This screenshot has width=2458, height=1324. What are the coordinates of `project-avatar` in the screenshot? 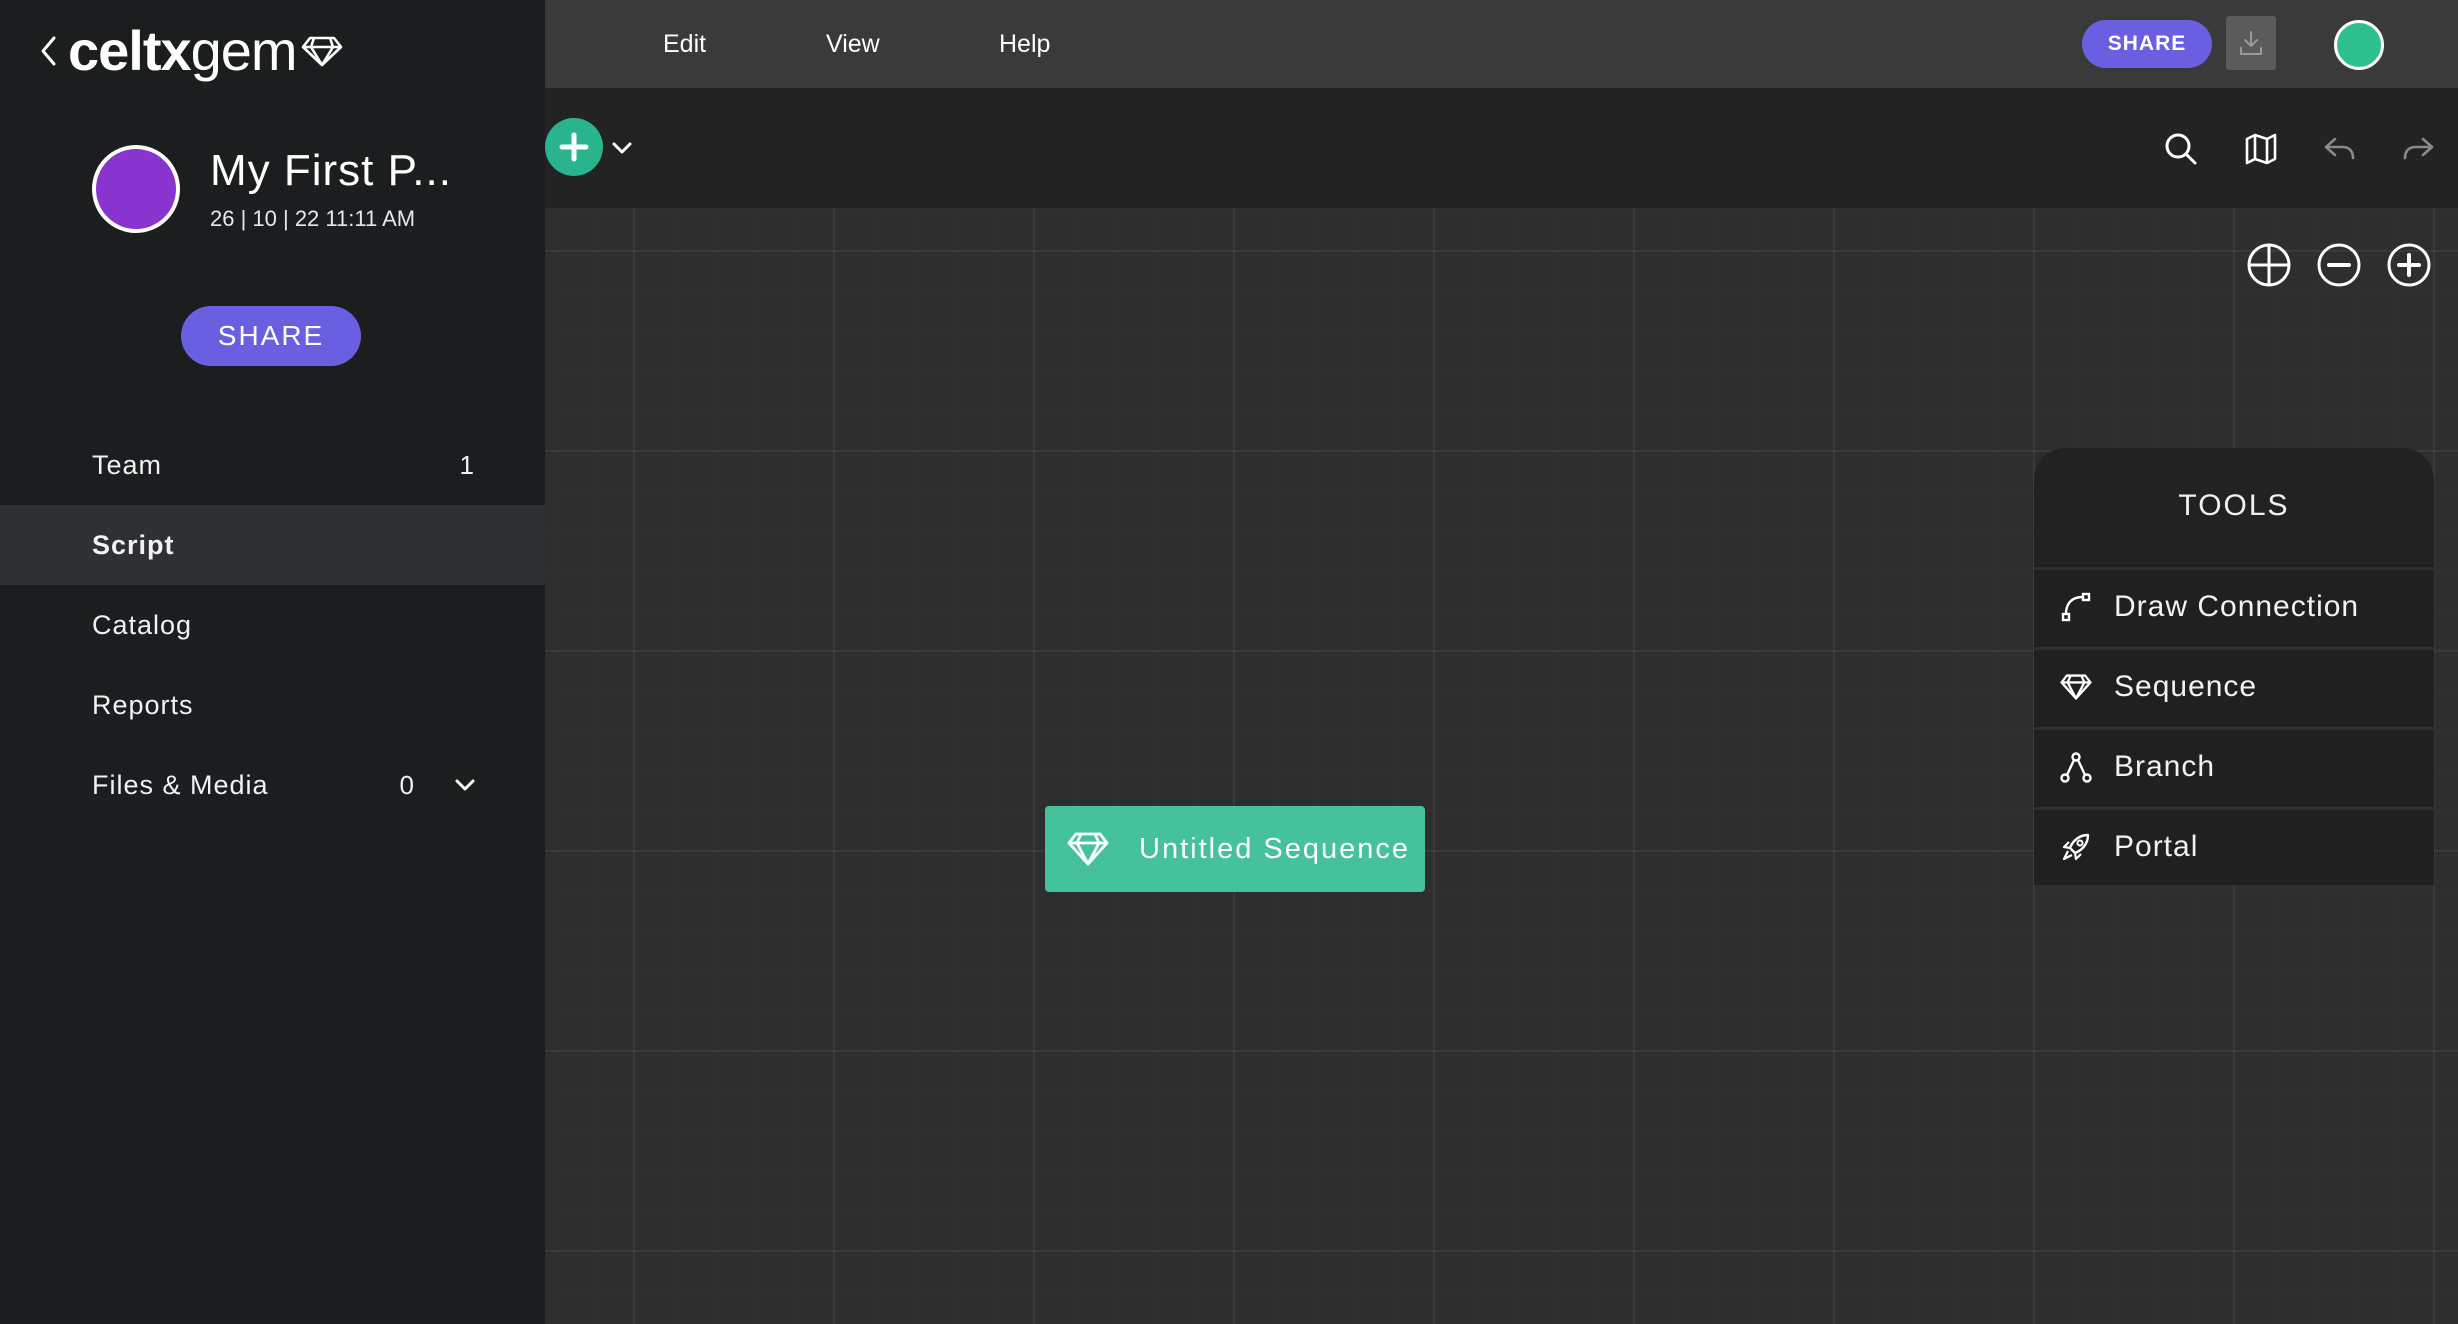 It's located at (136, 189).